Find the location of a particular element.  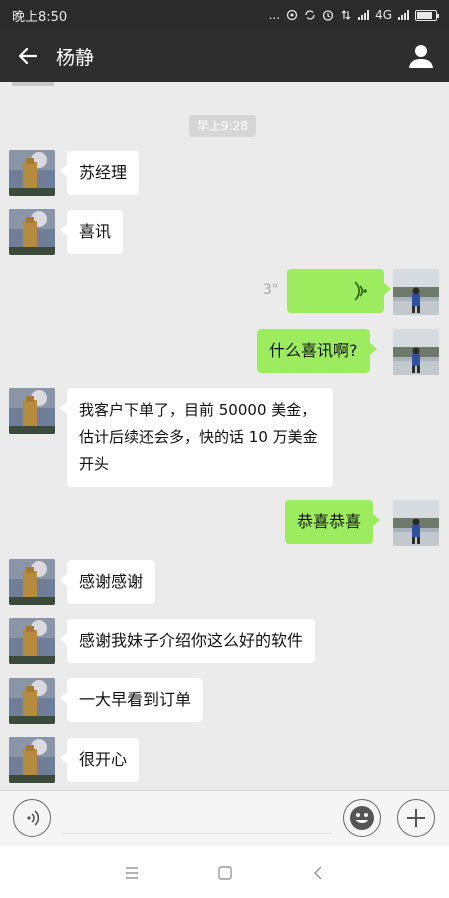

voice-message-bubble is located at coordinates (339, 291).